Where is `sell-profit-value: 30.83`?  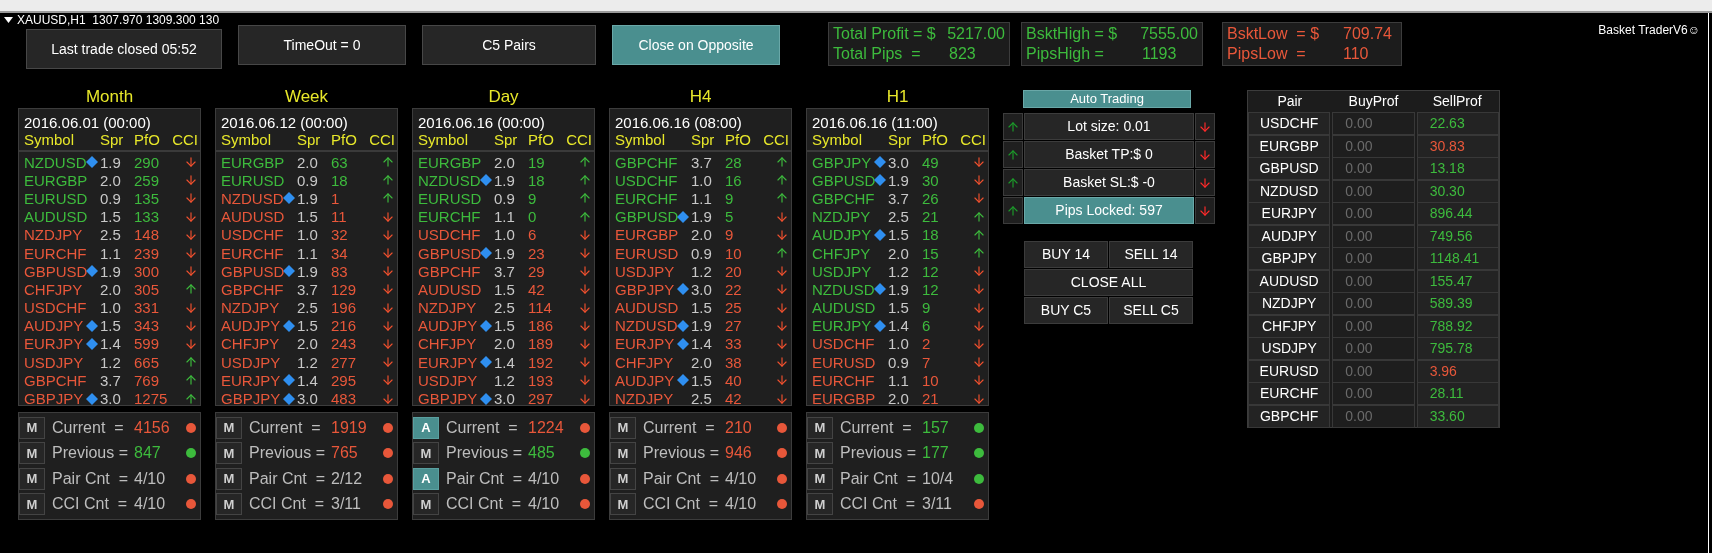
sell-profit-value: 30.83 is located at coordinates (1447, 146).